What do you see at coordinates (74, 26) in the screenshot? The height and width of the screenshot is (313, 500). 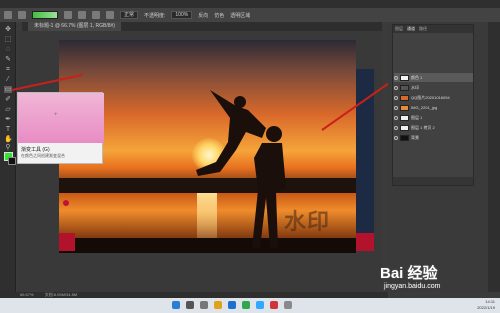 I see `document-tab: 未标题-1 @ 66.7% (图层 1, RGB/8#)` at bounding box center [74, 26].